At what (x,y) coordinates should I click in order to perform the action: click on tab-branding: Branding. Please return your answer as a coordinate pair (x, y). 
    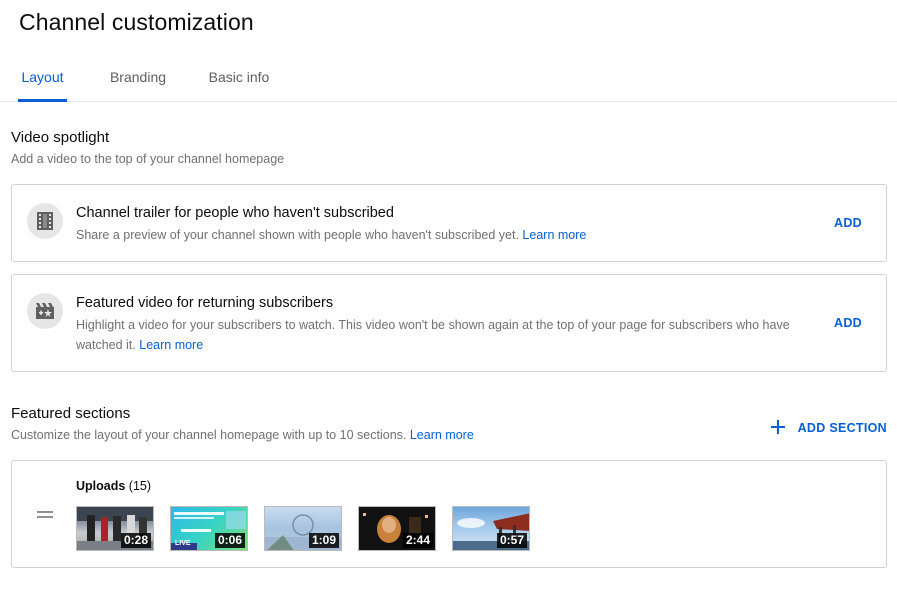
    Looking at the image, I should click on (138, 79).